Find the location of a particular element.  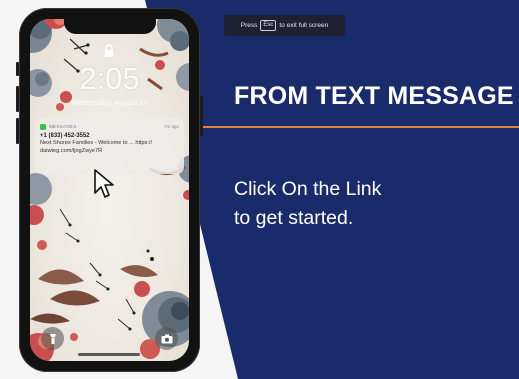

slide-body-line-1: Click On the Link is located at coordinates (308, 189).